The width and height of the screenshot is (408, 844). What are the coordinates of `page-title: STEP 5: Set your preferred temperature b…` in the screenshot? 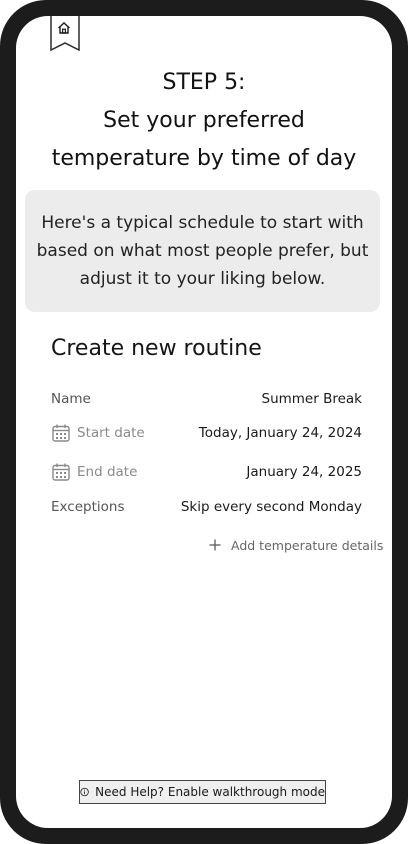 It's located at (204, 121).